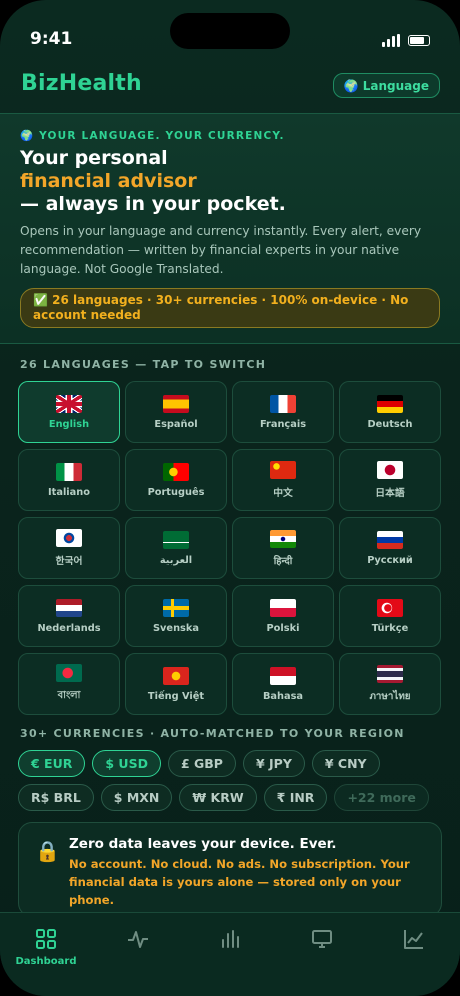 The width and height of the screenshot is (460, 996). Describe the element at coordinates (176, 675) in the screenshot. I see `flag-vn-icon` at that location.